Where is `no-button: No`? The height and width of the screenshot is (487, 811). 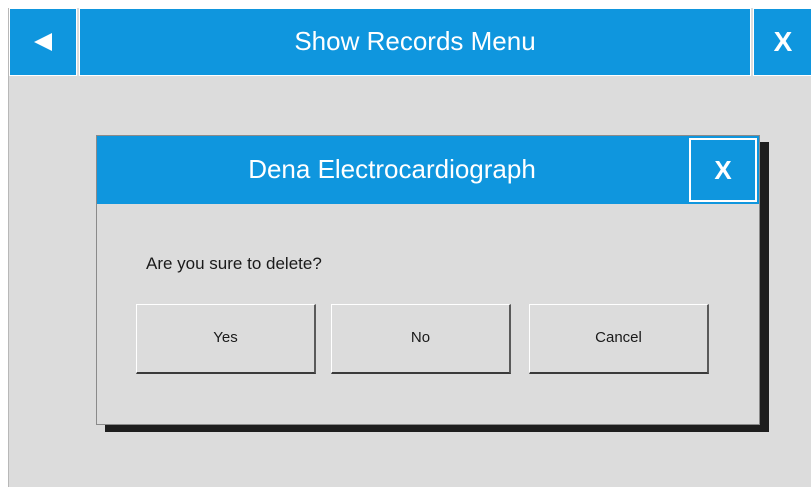
no-button: No is located at coordinates (421, 339).